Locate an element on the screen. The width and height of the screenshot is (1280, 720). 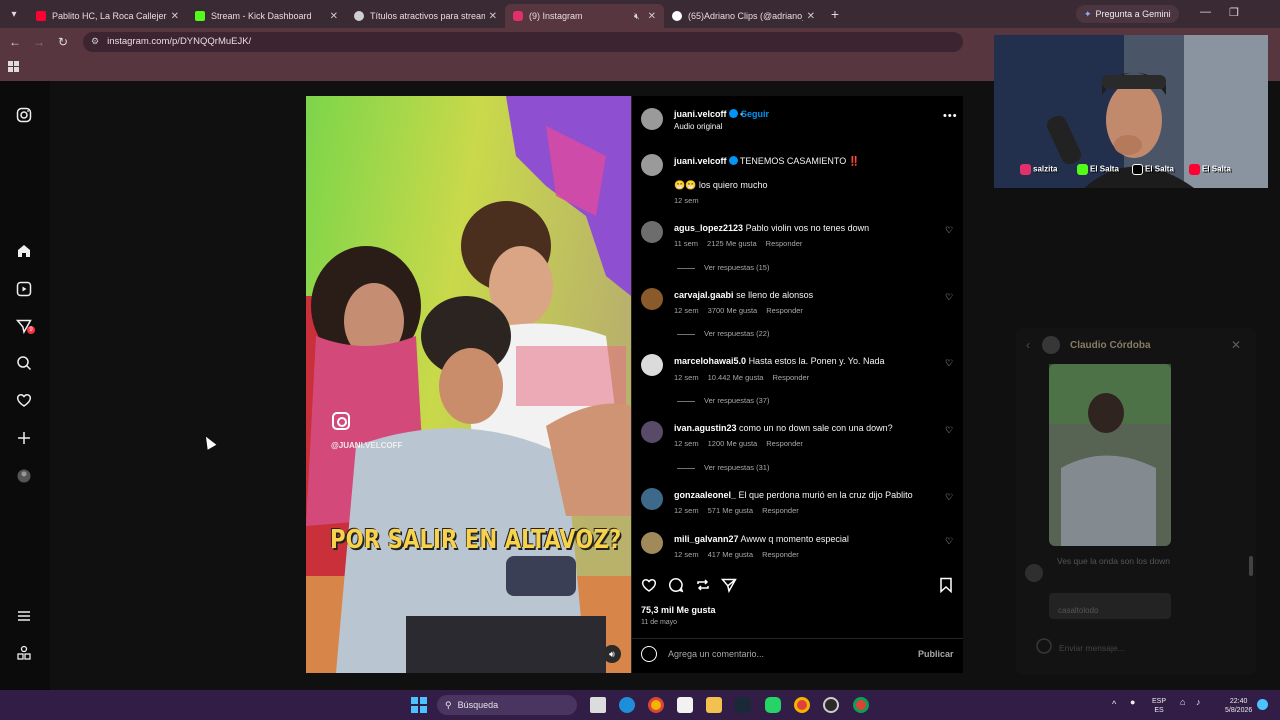
likes-count: 75,3 mil Me gusta is located at coordinates (678, 610).